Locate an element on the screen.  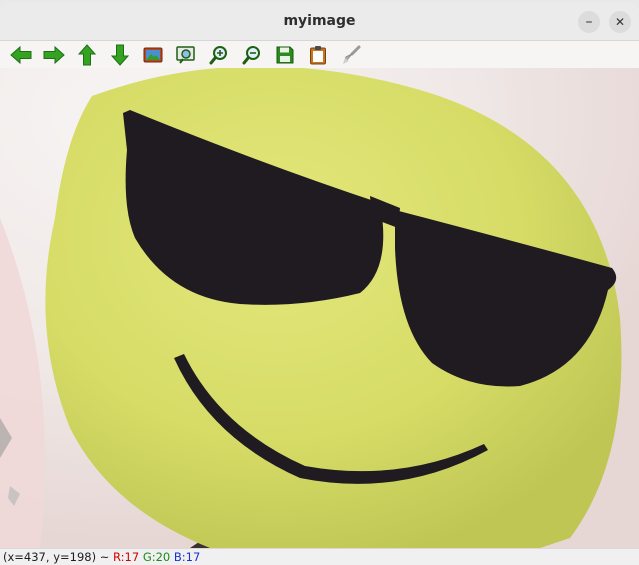
copy-clipboard-button is located at coordinates (318, 55).